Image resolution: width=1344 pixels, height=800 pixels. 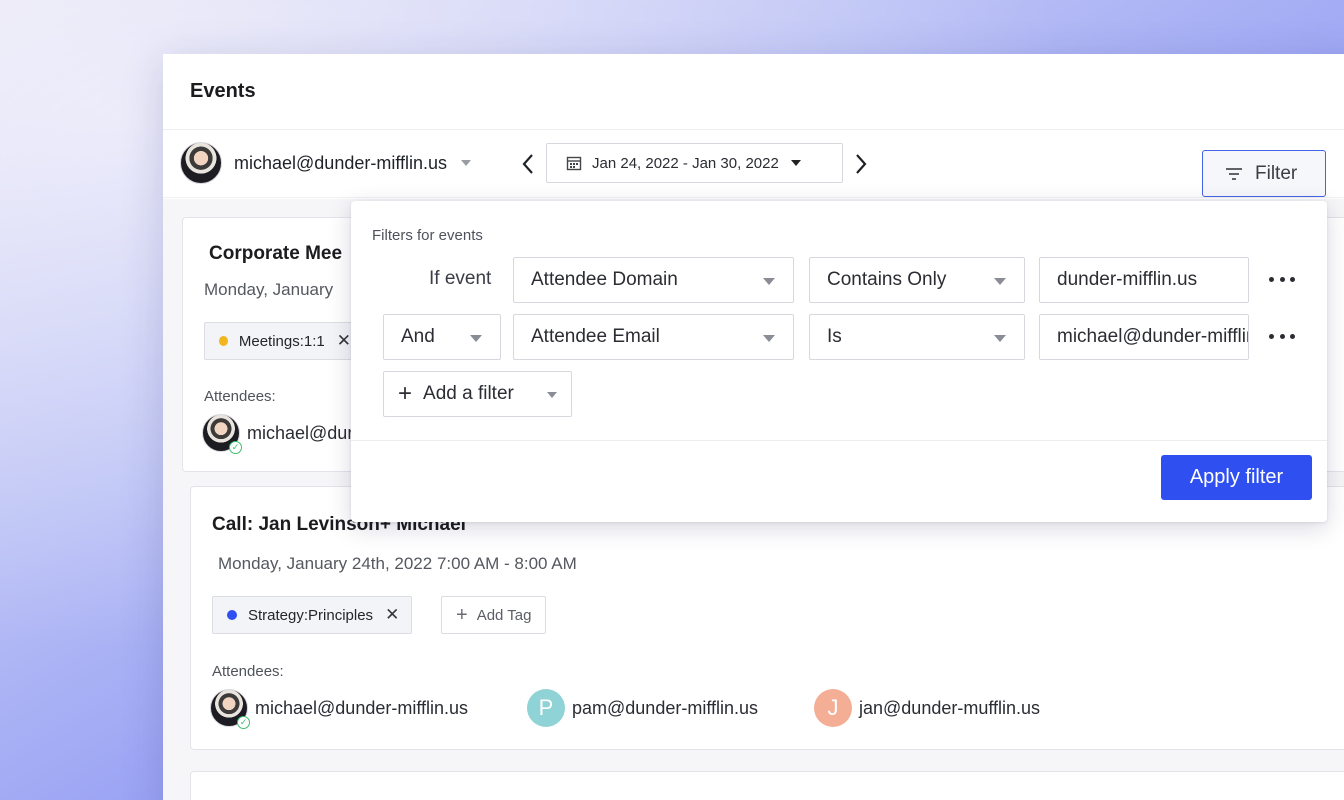 I want to click on attendee: J jan@dunder-mufflin.us, so click(x=927, y=708).